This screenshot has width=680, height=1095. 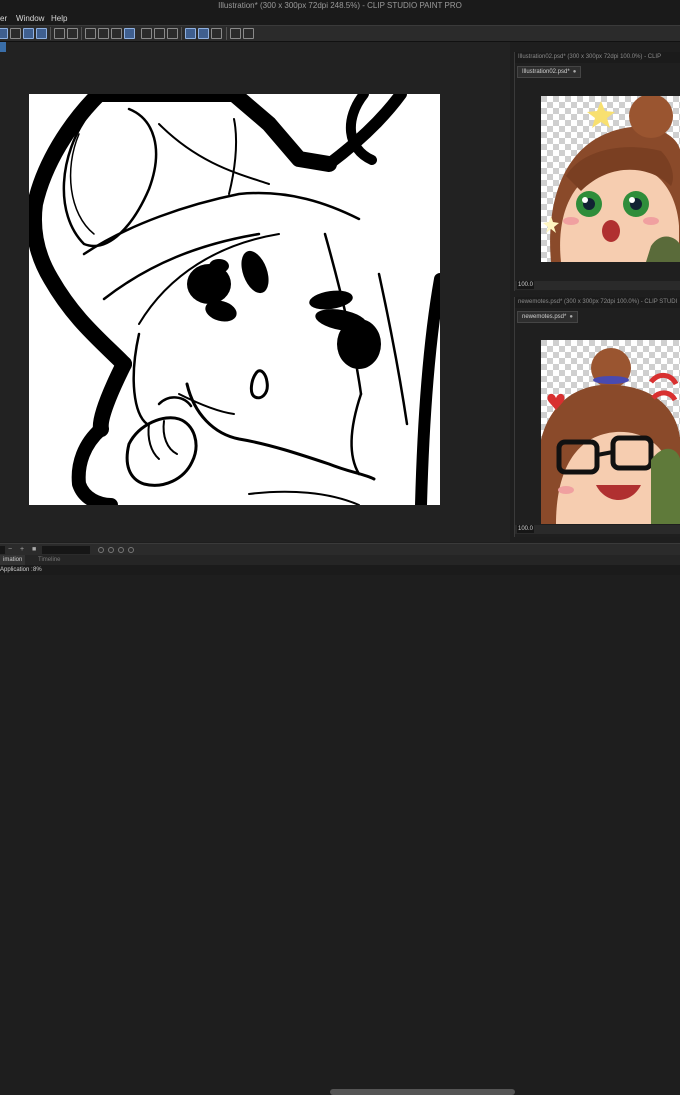 I want to click on document-tab: newemotes.psd* ●, so click(x=547, y=317).